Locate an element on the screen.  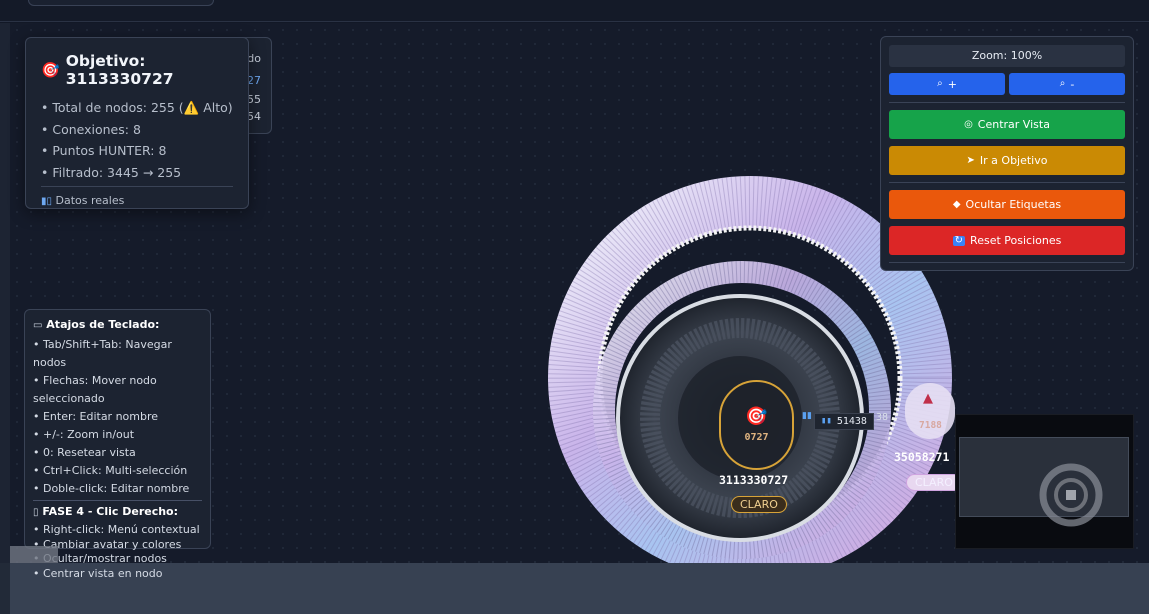
zoom-out-button: ⌕ - is located at coordinates (1067, 84).